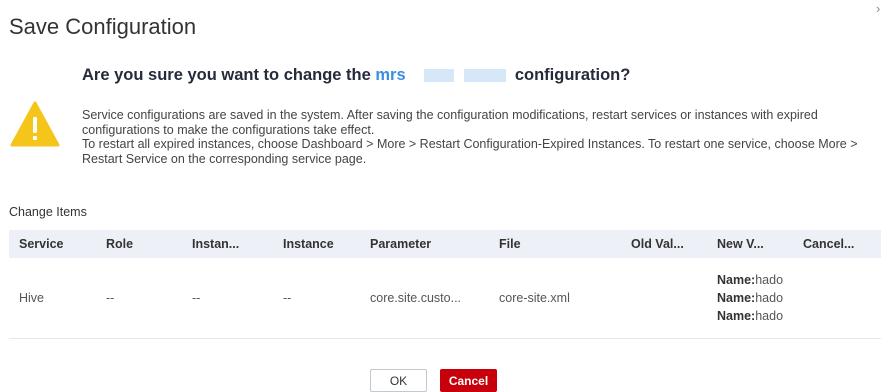 This screenshot has height=392, width=888. What do you see at coordinates (139, 298) in the screenshot?
I see `cell-role: --` at bounding box center [139, 298].